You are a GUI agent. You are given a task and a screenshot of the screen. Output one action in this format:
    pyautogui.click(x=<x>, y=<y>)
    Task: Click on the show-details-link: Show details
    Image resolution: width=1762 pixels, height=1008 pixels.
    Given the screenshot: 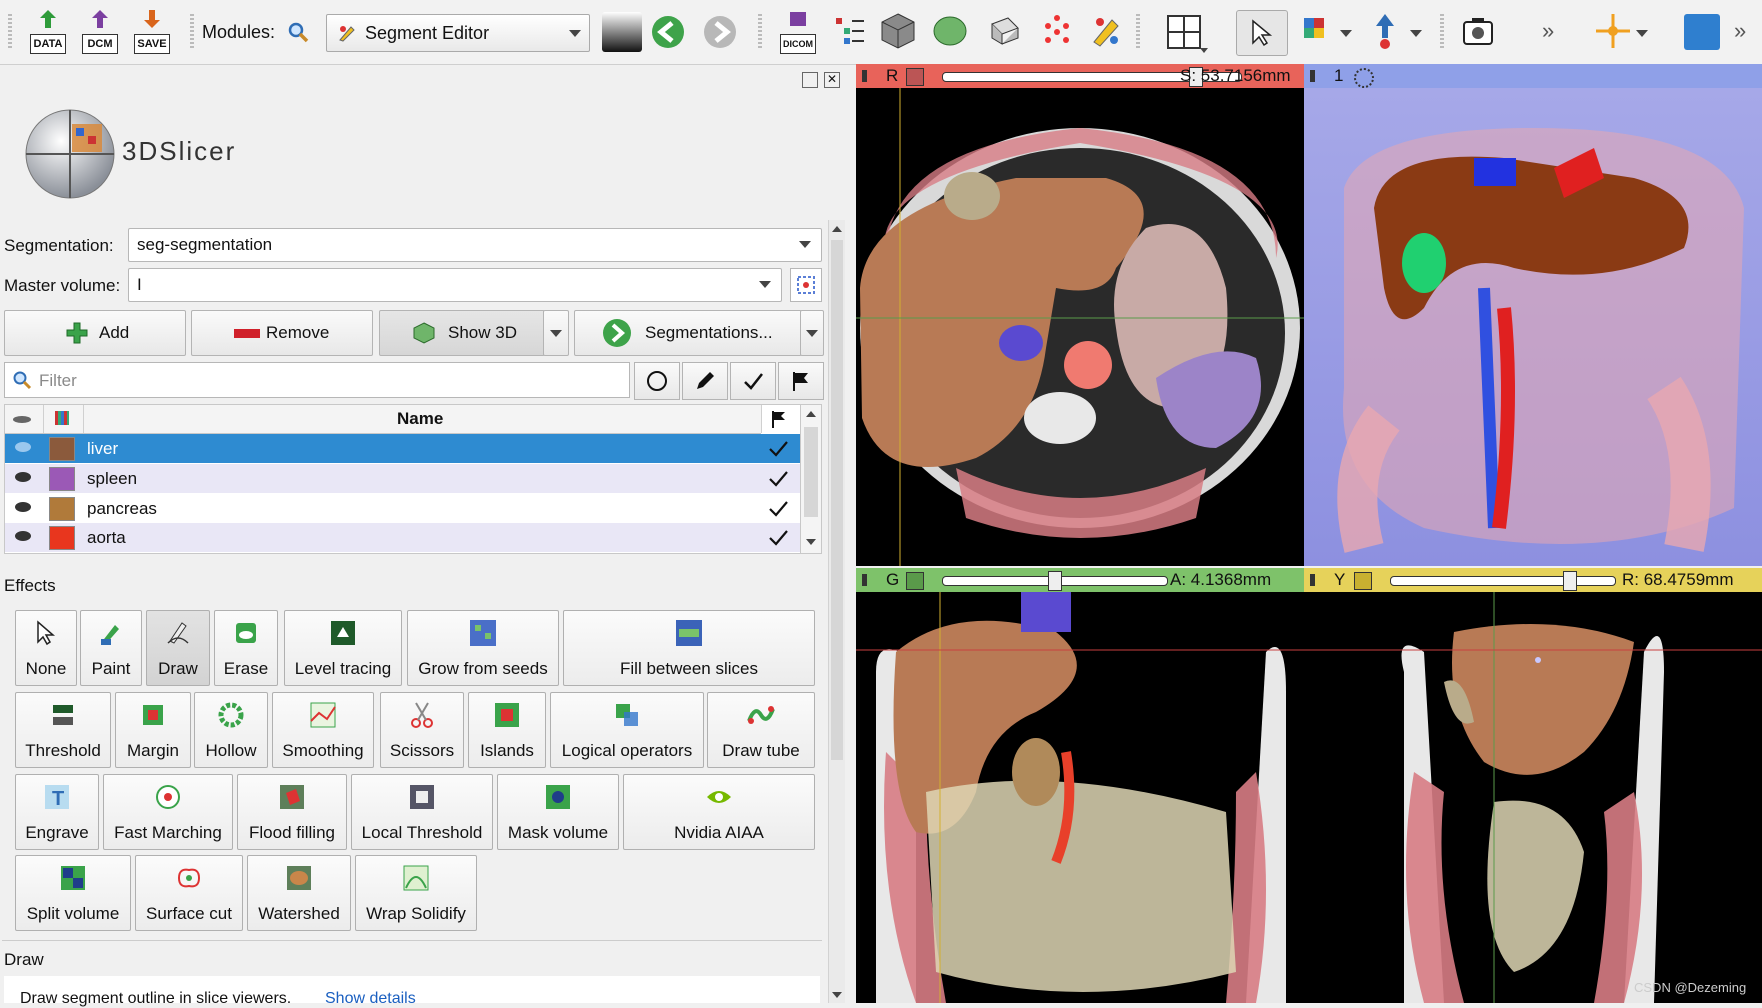 What is the action you would take?
    pyautogui.click(x=370, y=999)
    